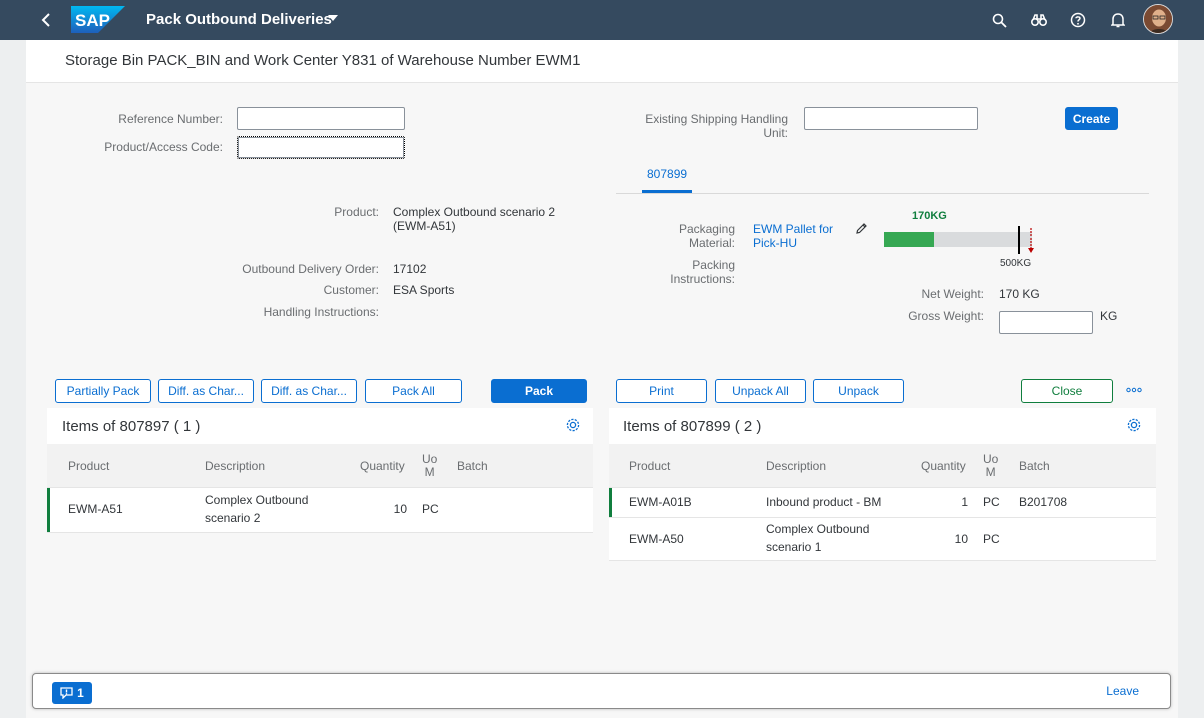 The height and width of the screenshot is (718, 1204). I want to click on weight-max-label: 500KG, so click(1016, 263).